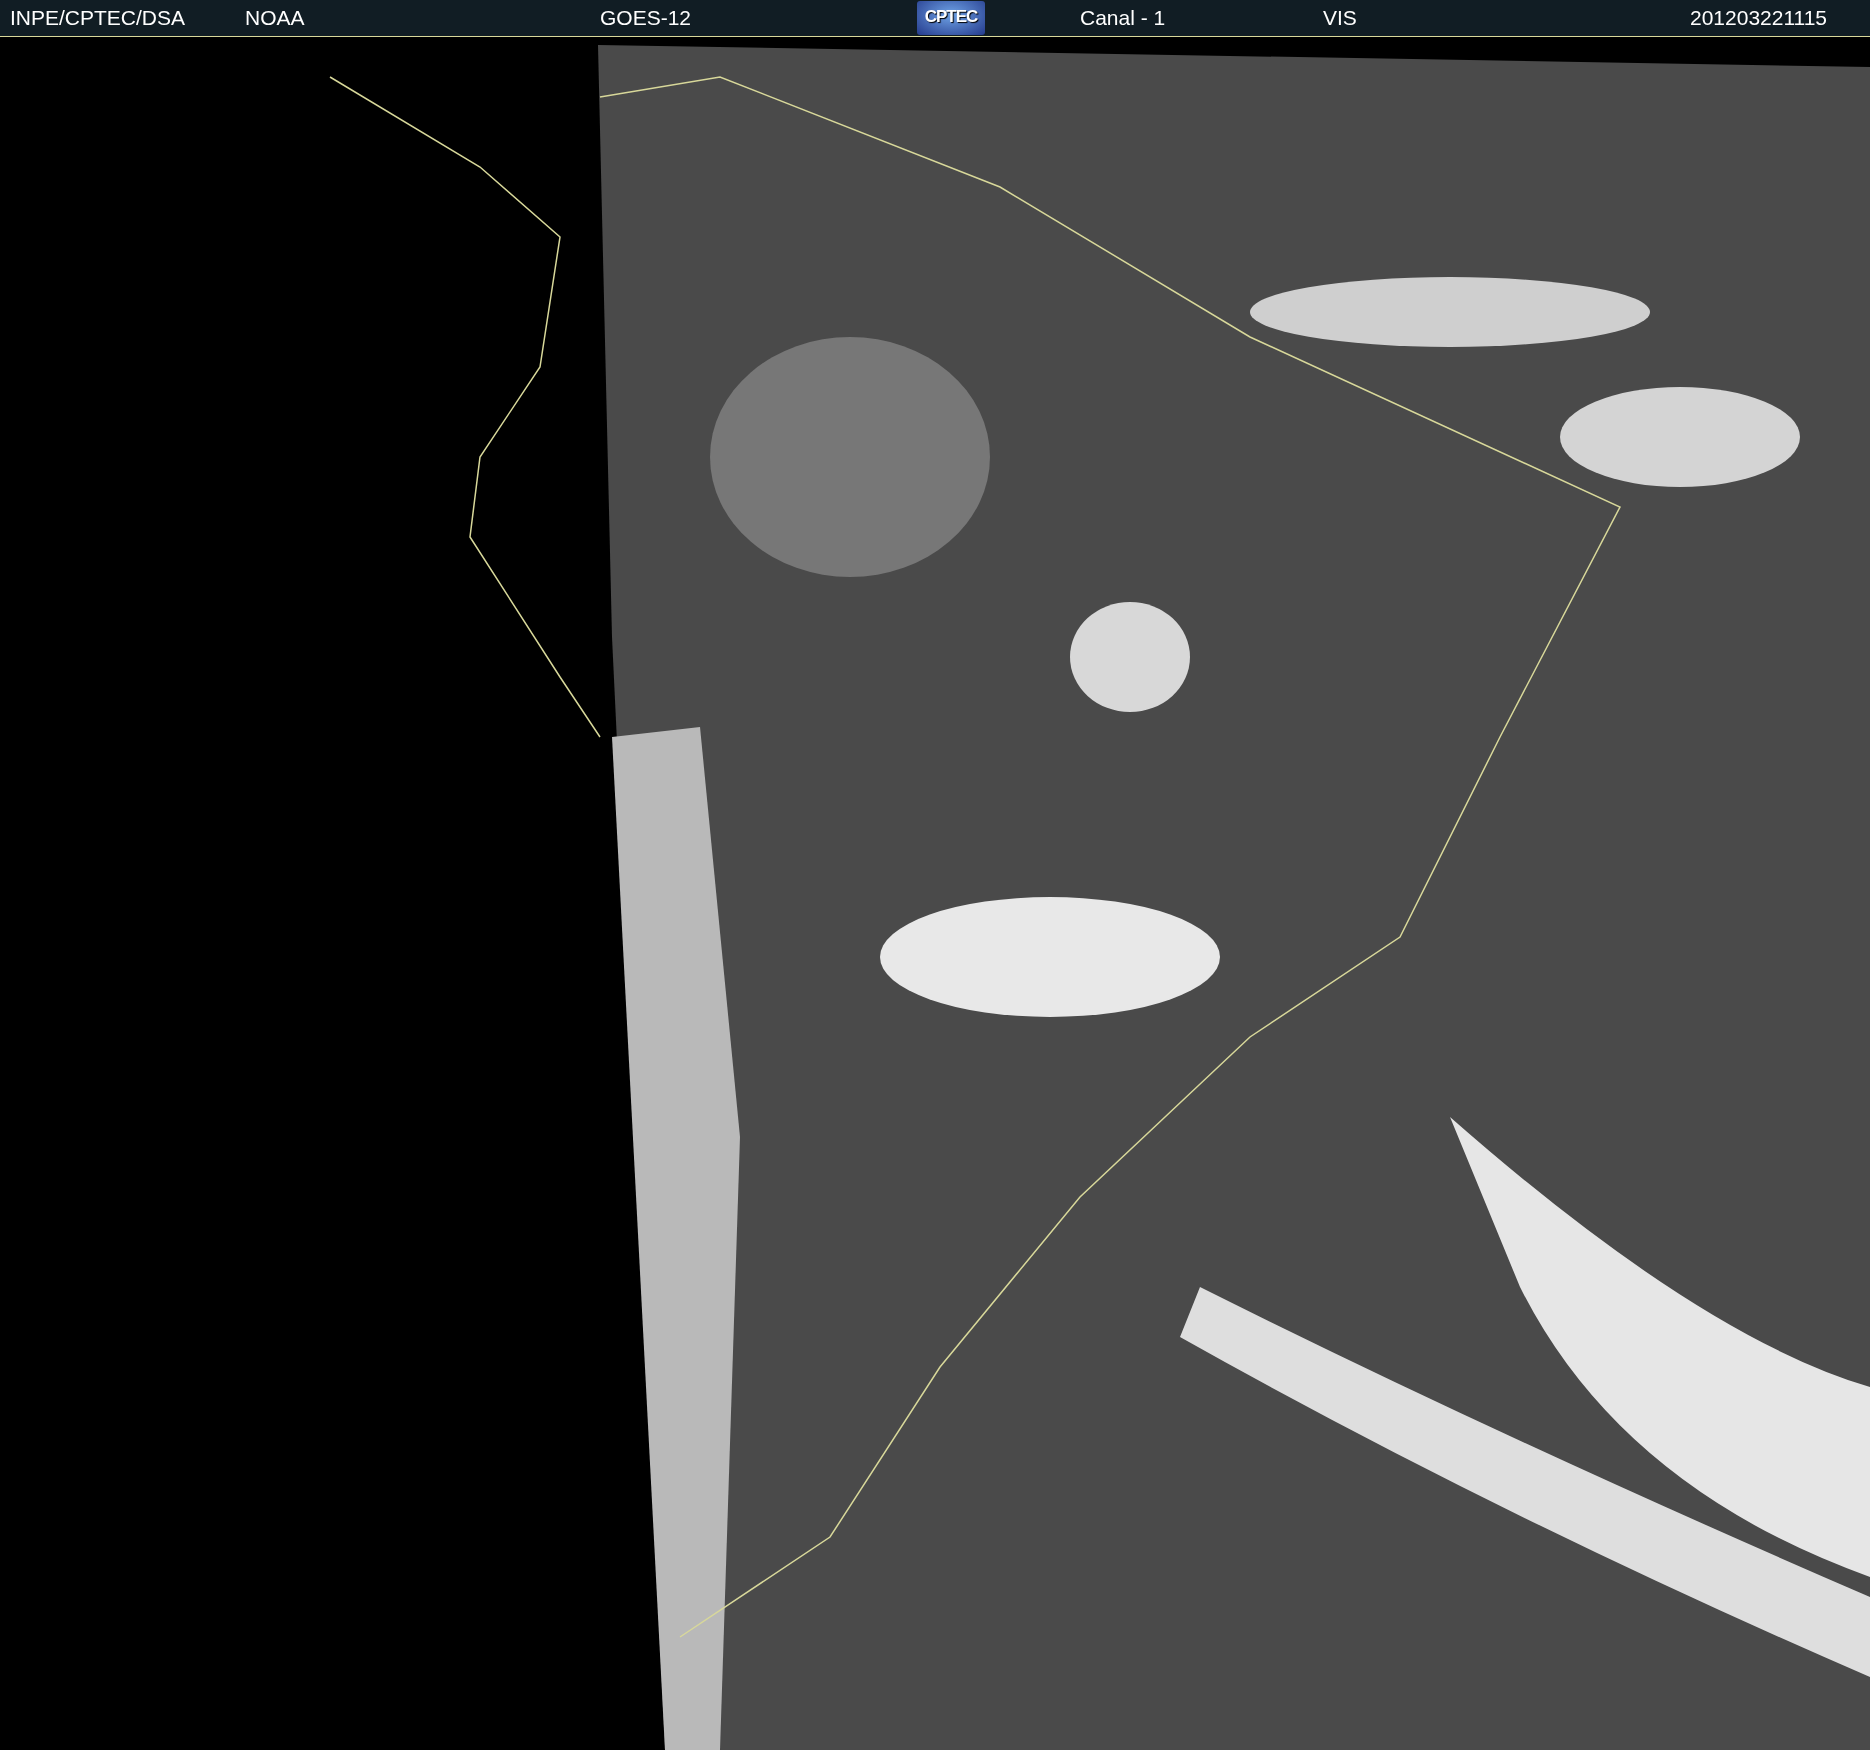 This screenshot has height=1750, width=1870. I want to click on logo: CPTEC, so click(951, 18).